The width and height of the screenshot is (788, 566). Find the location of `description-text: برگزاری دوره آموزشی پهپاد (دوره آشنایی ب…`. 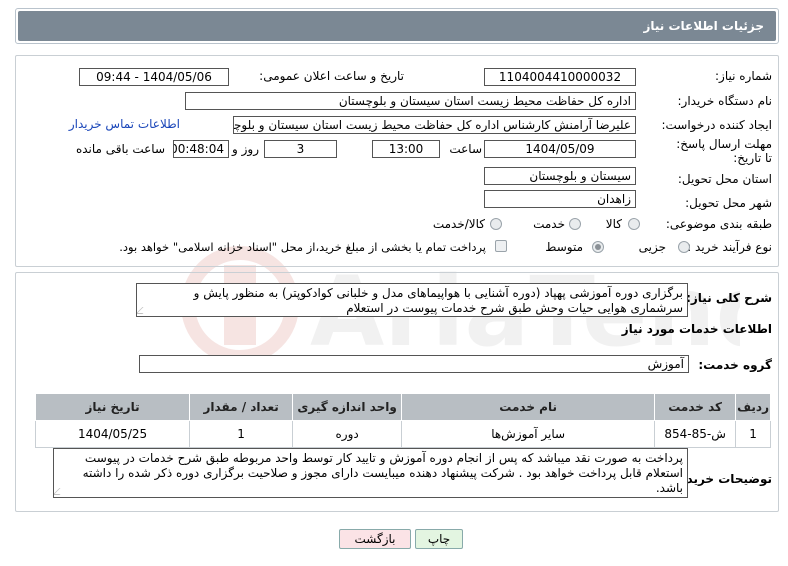

description-text: برگزاری دوره آموزشی پهپاد (دوره آشنایی ب… is located at coordinates (438, 300).